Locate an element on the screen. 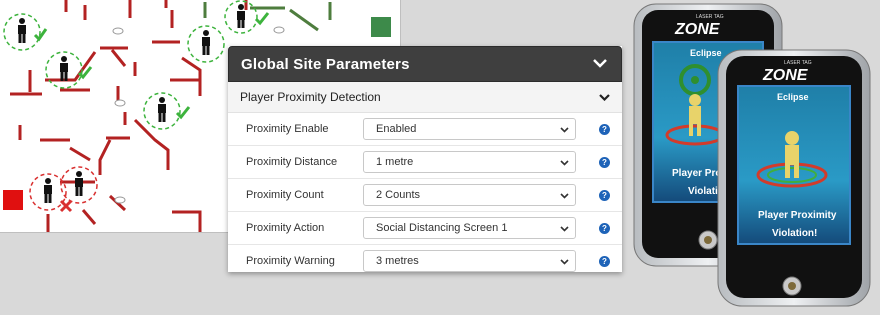 Image resolution: width=880 pixels, height=315 pixels. violation-line2: Violation! is located at coordinates (794, 233).